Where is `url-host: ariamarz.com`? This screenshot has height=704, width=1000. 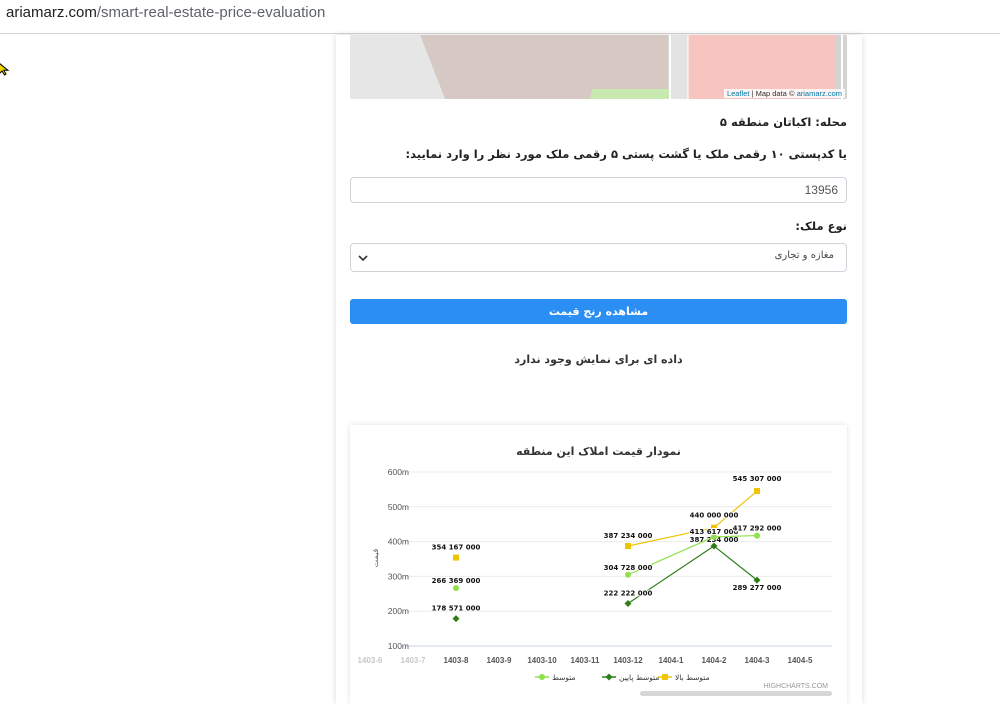
url-host: ariamarz.com is located at coordinates (51, 12).